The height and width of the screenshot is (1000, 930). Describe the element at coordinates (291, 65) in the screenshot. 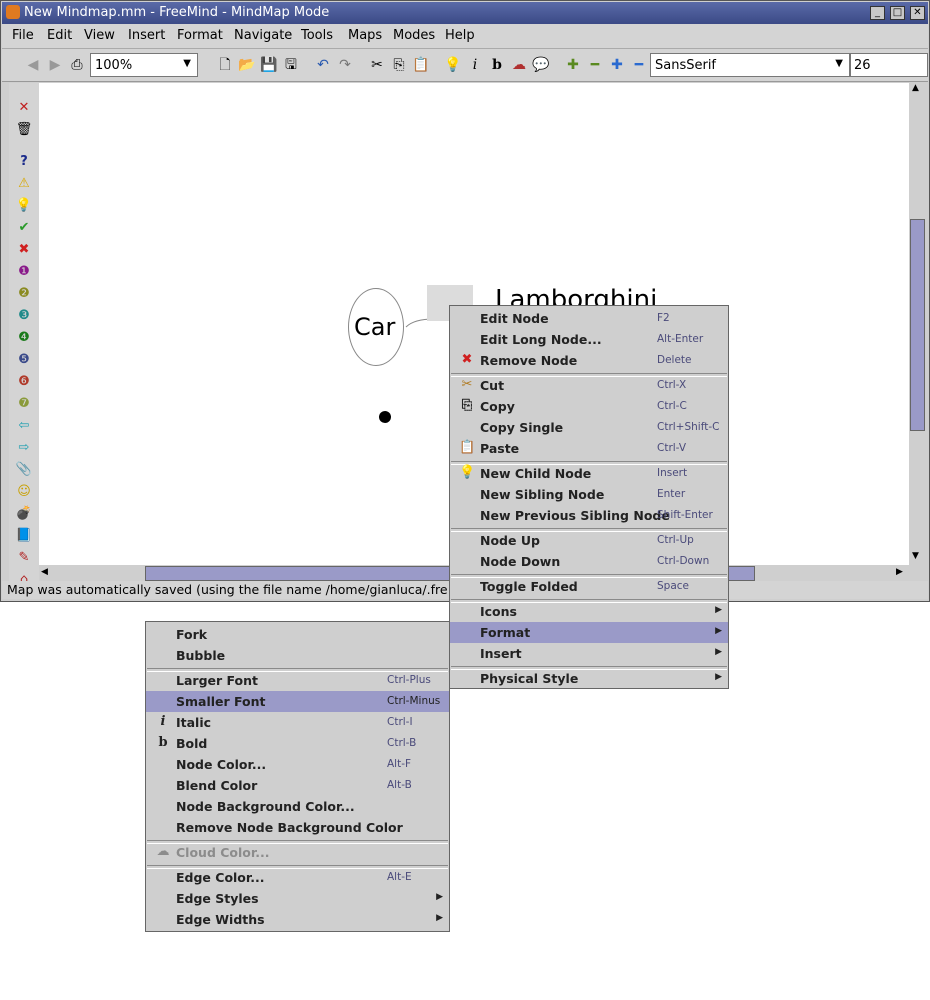

I see `save-as-icon: 🖫` at that location.